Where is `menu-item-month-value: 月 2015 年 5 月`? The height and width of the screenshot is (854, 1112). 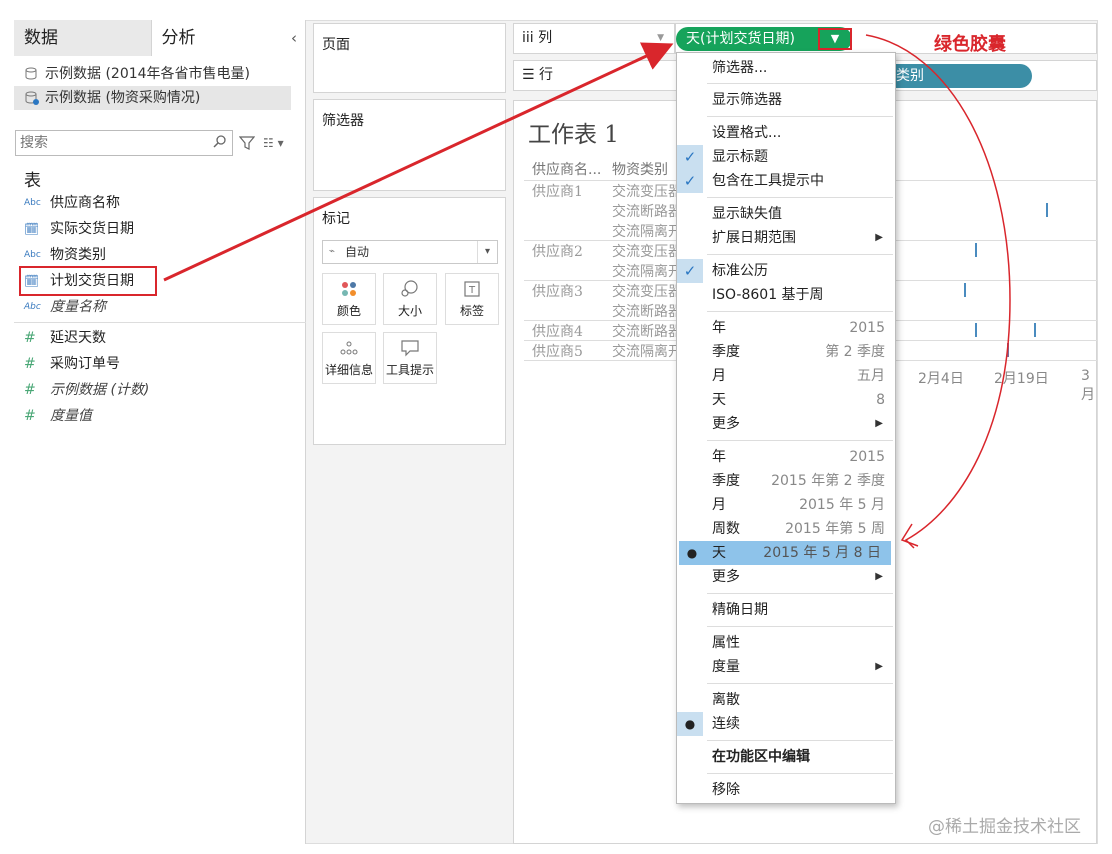
menu-item-month-value: 月 2015 年 5 月 is located at coordinates (786, 505).